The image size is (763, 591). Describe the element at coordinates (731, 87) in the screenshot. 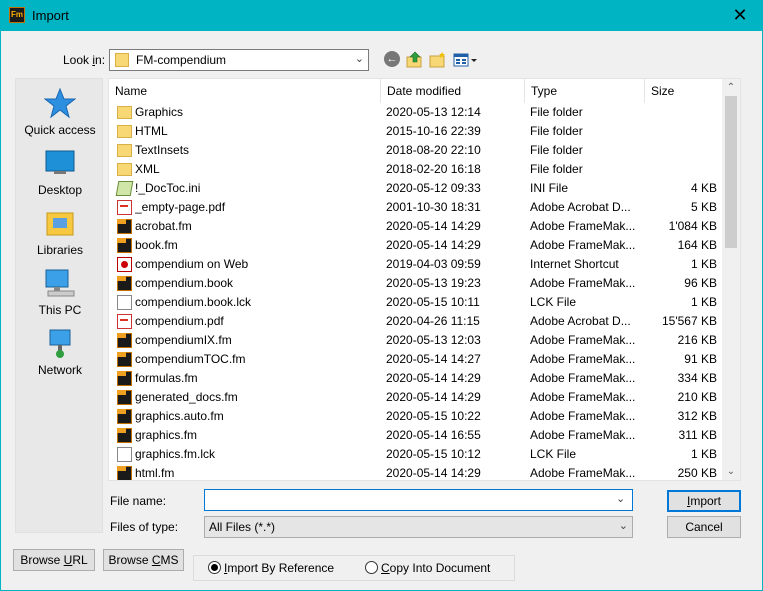

I see `scroll-up-icon: ⌃` at that location.